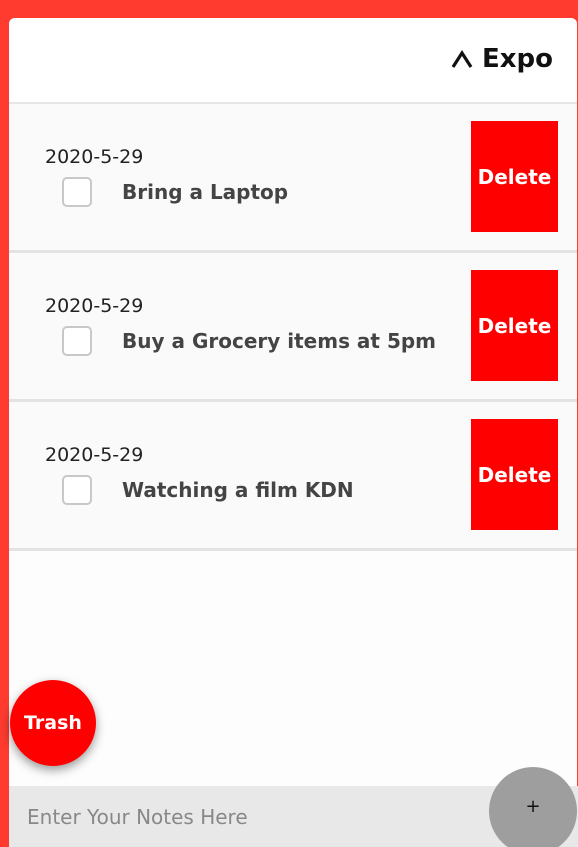 The width and height of the screenshot is (578, 847). Describe the element at coordinates (279, 341) in the screenshot. I see `note-text: Buy a Grocery items at 5pm` at that location.